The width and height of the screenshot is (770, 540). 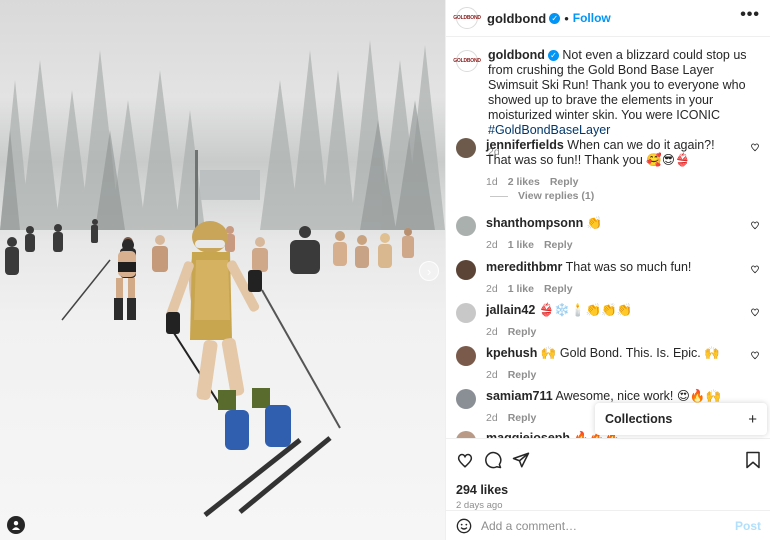 What do you see at coordinates (639, 419) in the screenshot?
I see `collections-label: Collections` at bounding box center [639, 419].